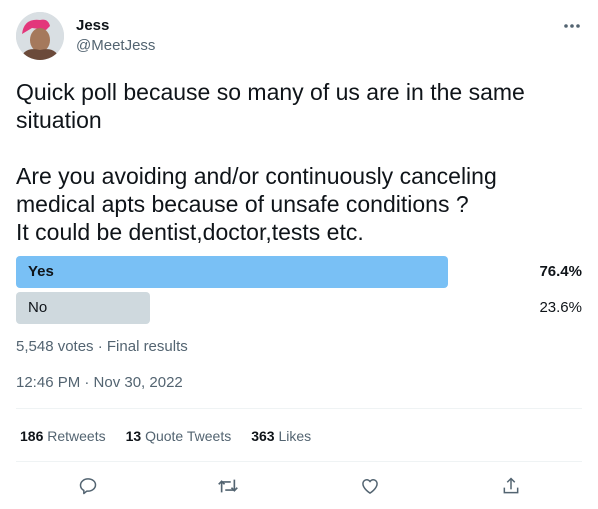  I want to click on author-handle: @MeetJess, so click(115, 45).